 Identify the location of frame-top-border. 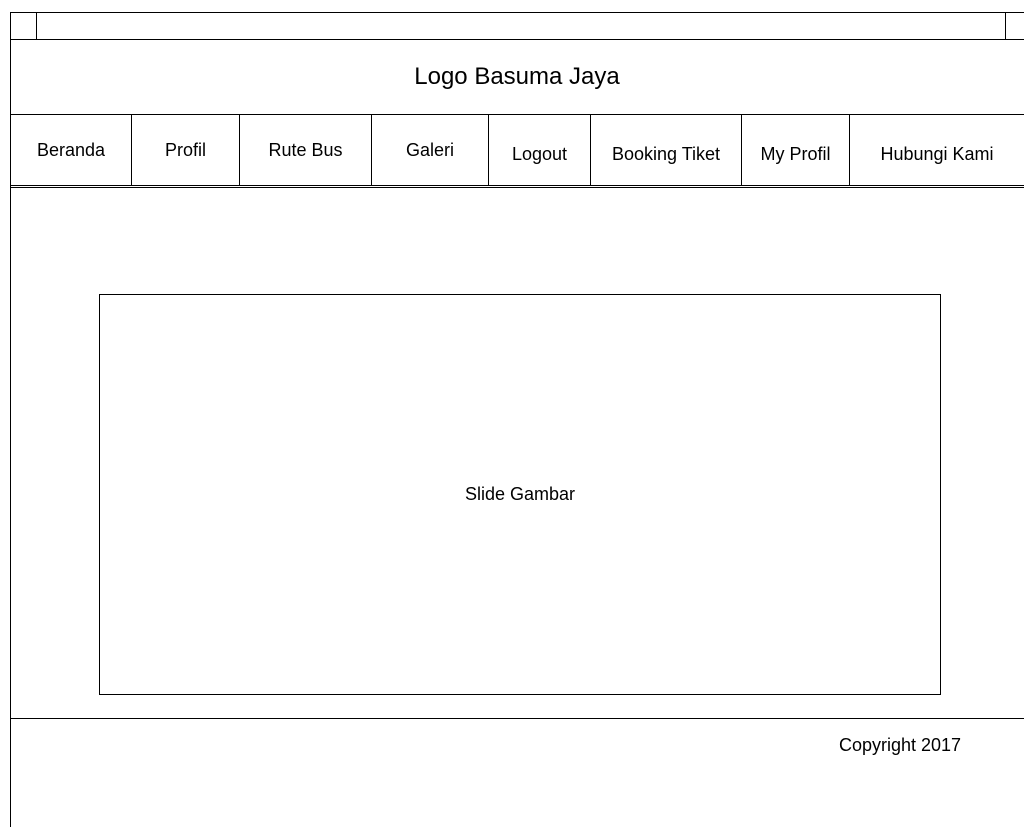
(517, 12).